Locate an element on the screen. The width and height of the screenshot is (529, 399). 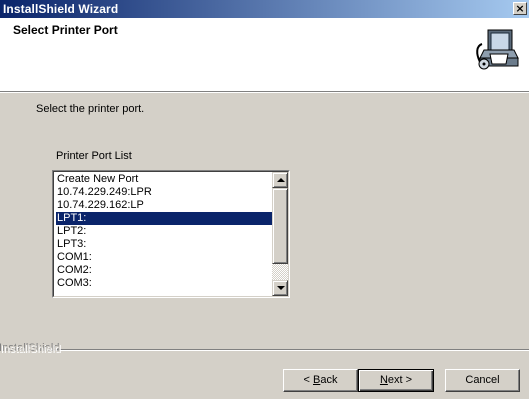
brand-divider is located at coordinates (289, 350).